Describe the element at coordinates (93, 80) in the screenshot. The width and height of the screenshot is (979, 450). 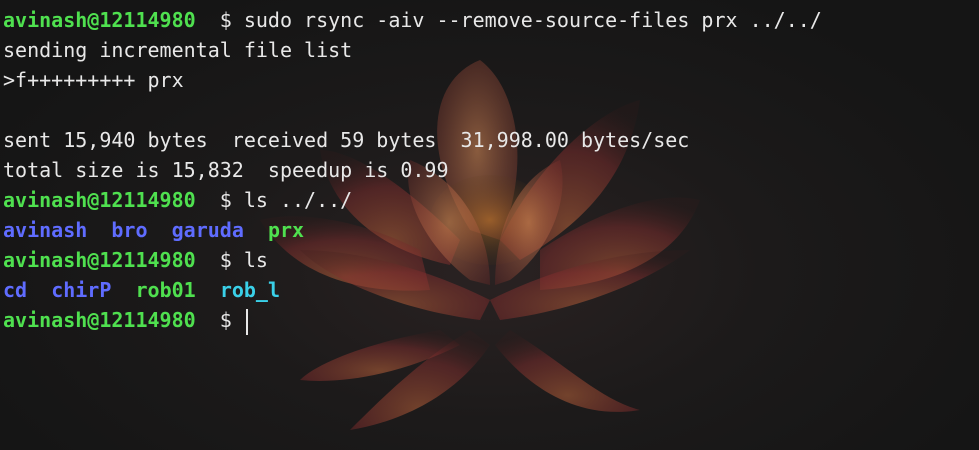
I see `output-line: >f+++++++++ prx` at that location.